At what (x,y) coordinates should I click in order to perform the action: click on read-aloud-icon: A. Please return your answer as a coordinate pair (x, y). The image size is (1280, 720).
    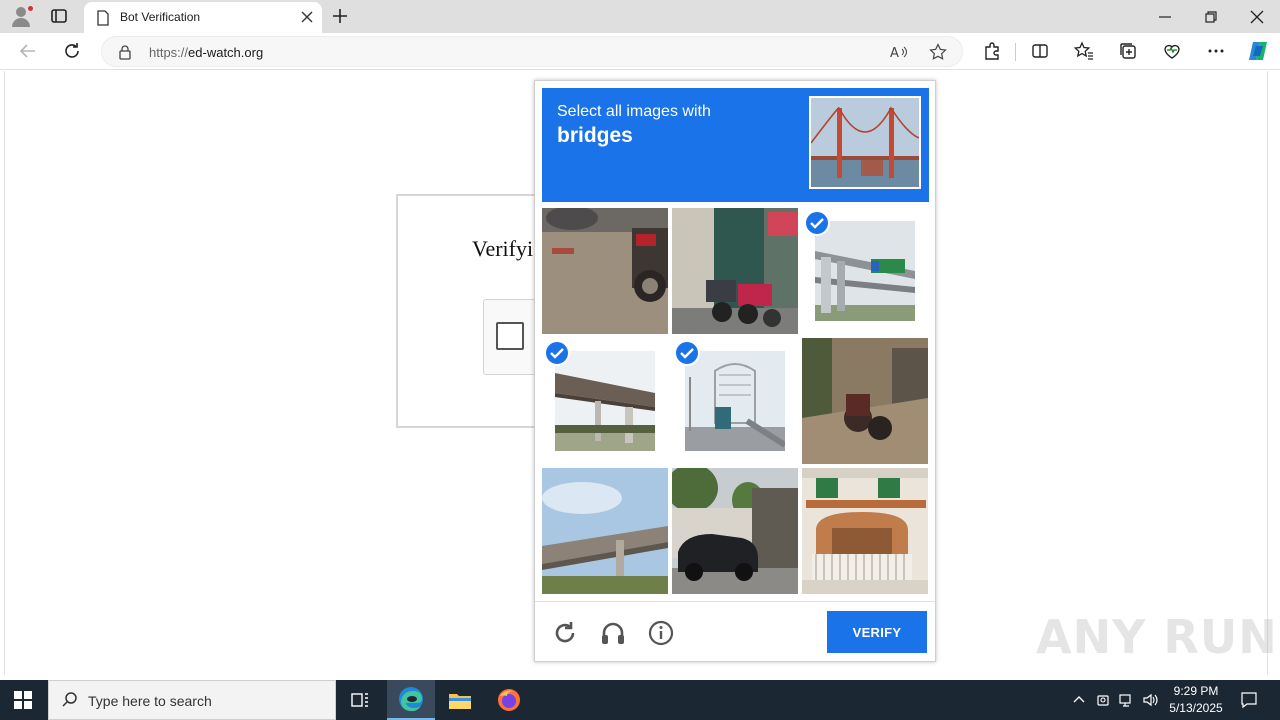
    Looking at the image, I should click on (899, 52).